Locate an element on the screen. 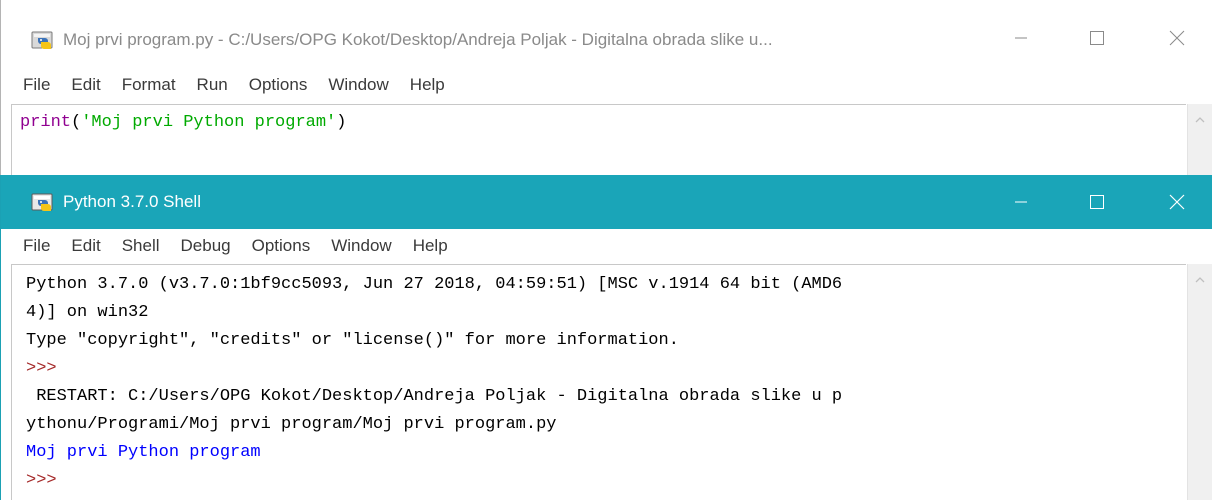 The width and height of the screenshot is (1212, 500). editor-menu-help: Help is located at coordinates (428, 85).